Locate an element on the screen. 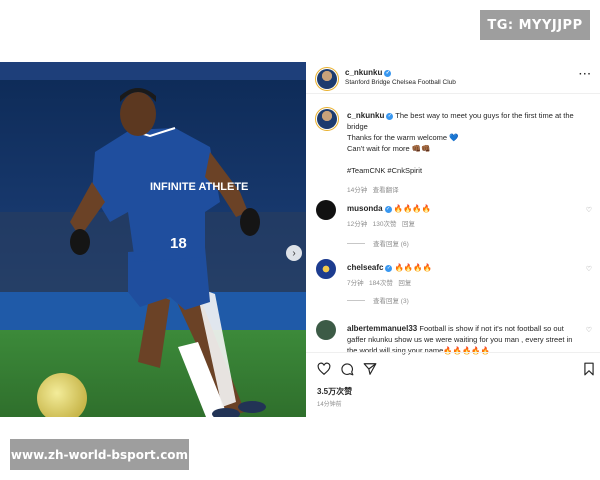  chevron-right-icon: › is located at coordinates (294, 253).